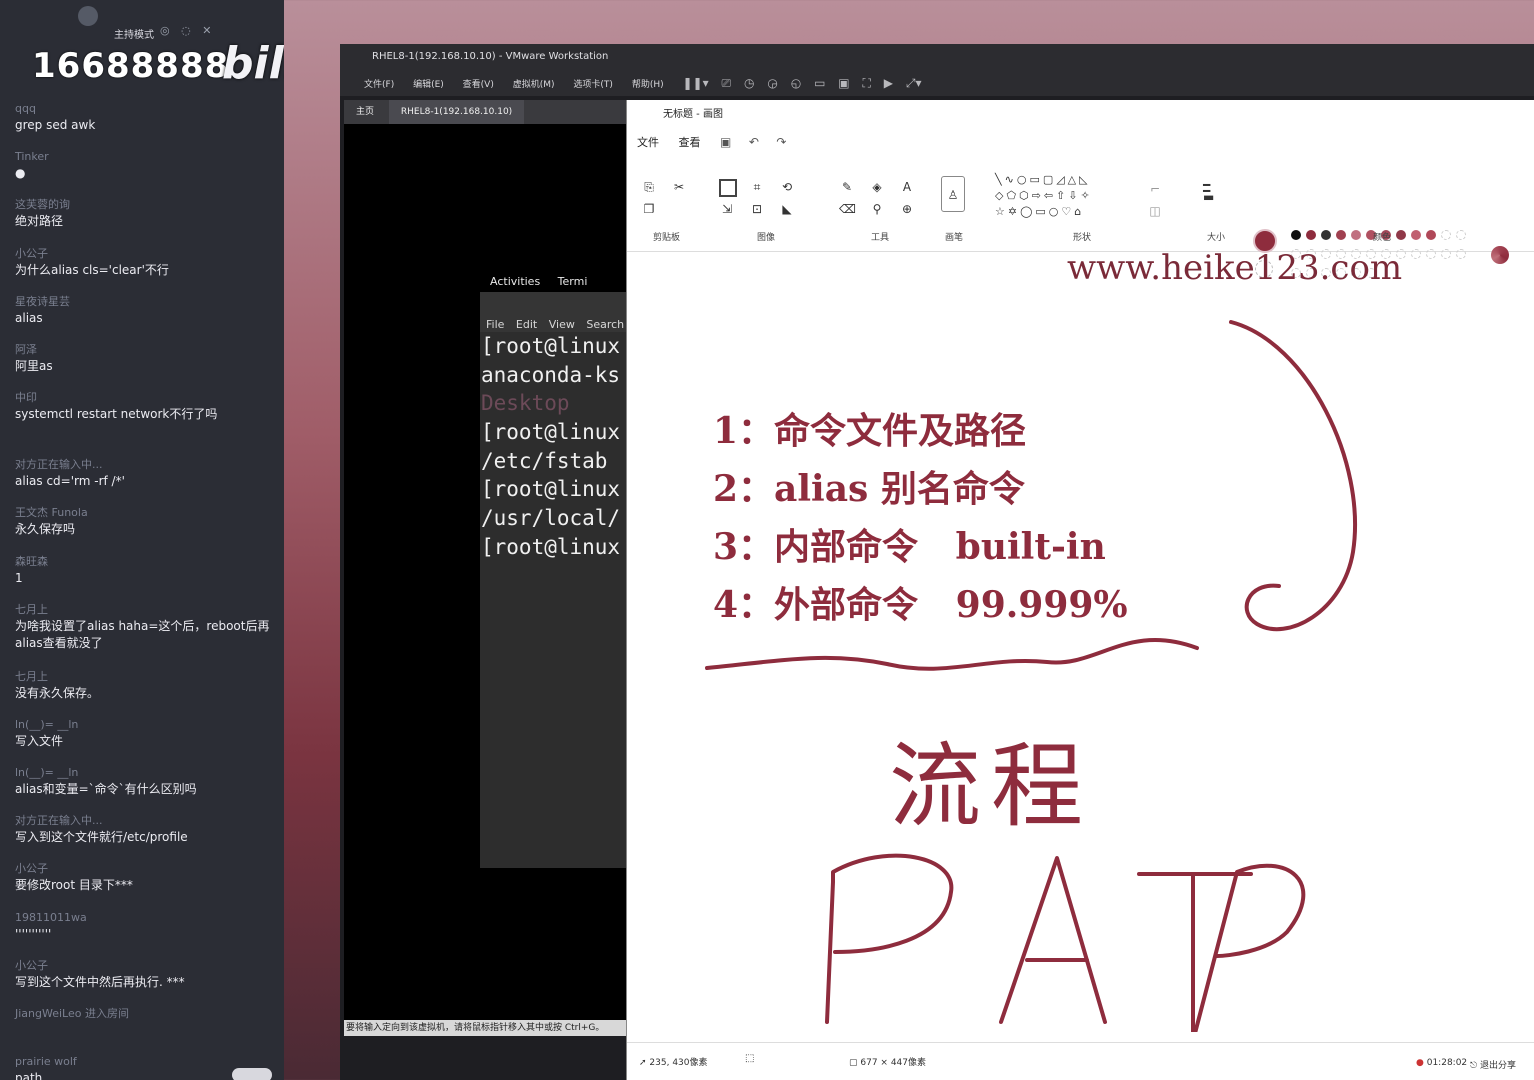 The height and width of the screenshot is (1080, 1534). Describe the element at coordinates (819, 83) in the screenshot. I see `sidebar-toggle-icon: ▭` at that location.